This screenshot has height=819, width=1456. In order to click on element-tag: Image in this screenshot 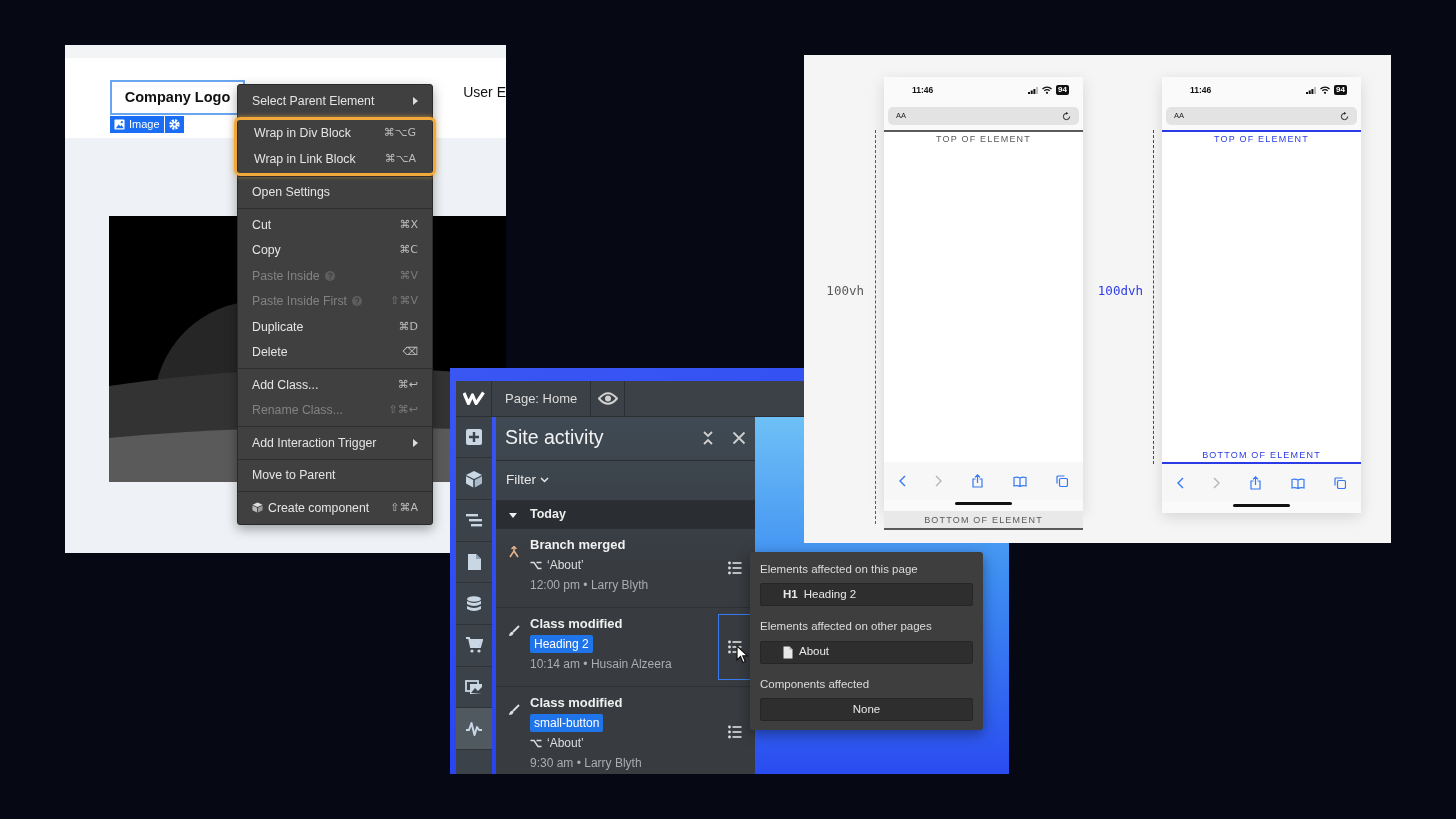, I will do `click(137, 124)`.